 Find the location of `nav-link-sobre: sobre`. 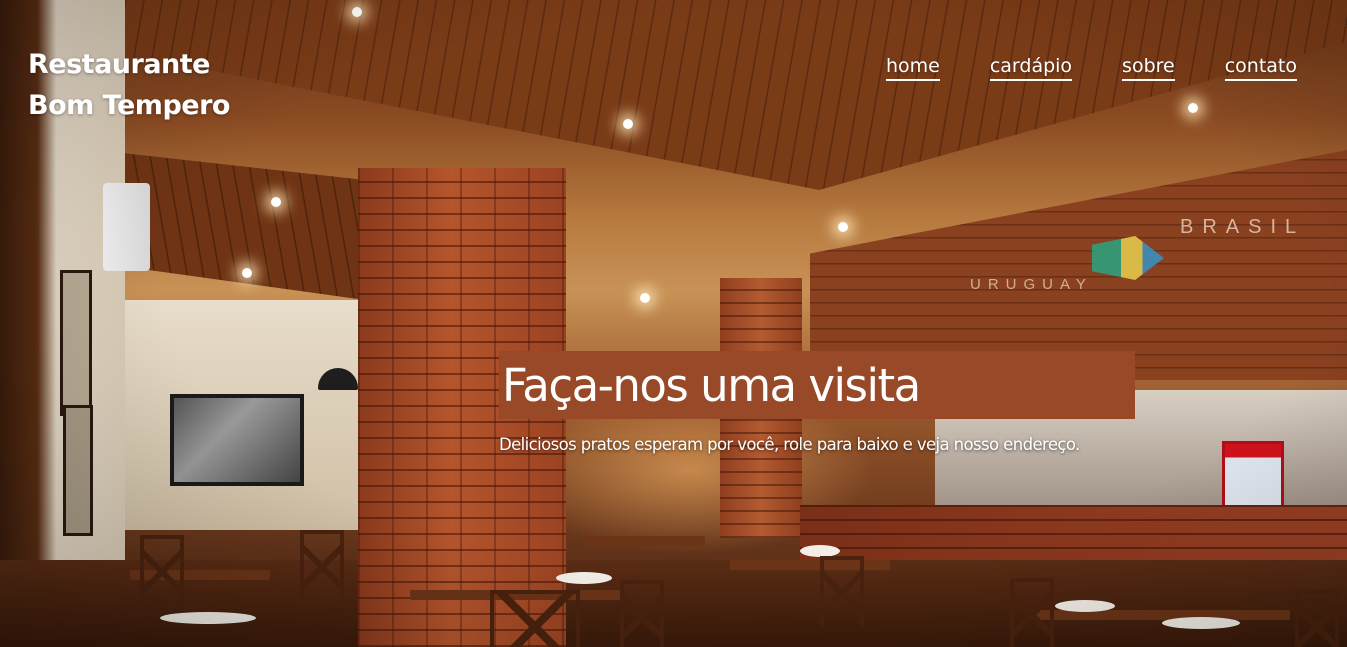

nav-link-sobre: sobre is located at coordinates (1148, 67).